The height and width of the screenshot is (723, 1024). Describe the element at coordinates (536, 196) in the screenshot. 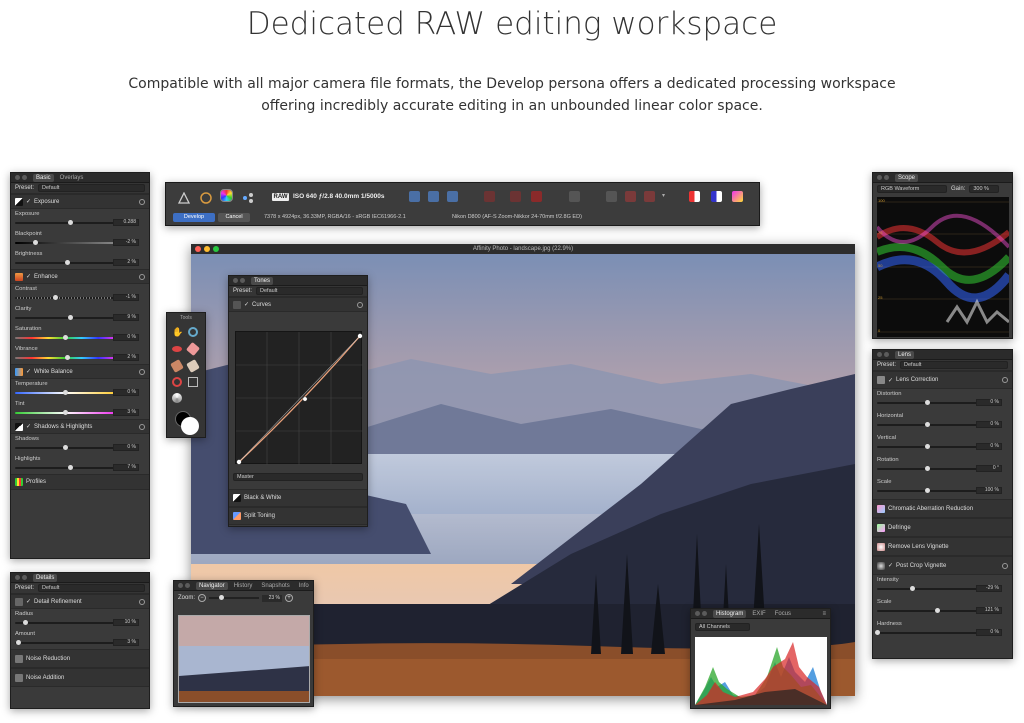

I see `single-view-icon` at that location.